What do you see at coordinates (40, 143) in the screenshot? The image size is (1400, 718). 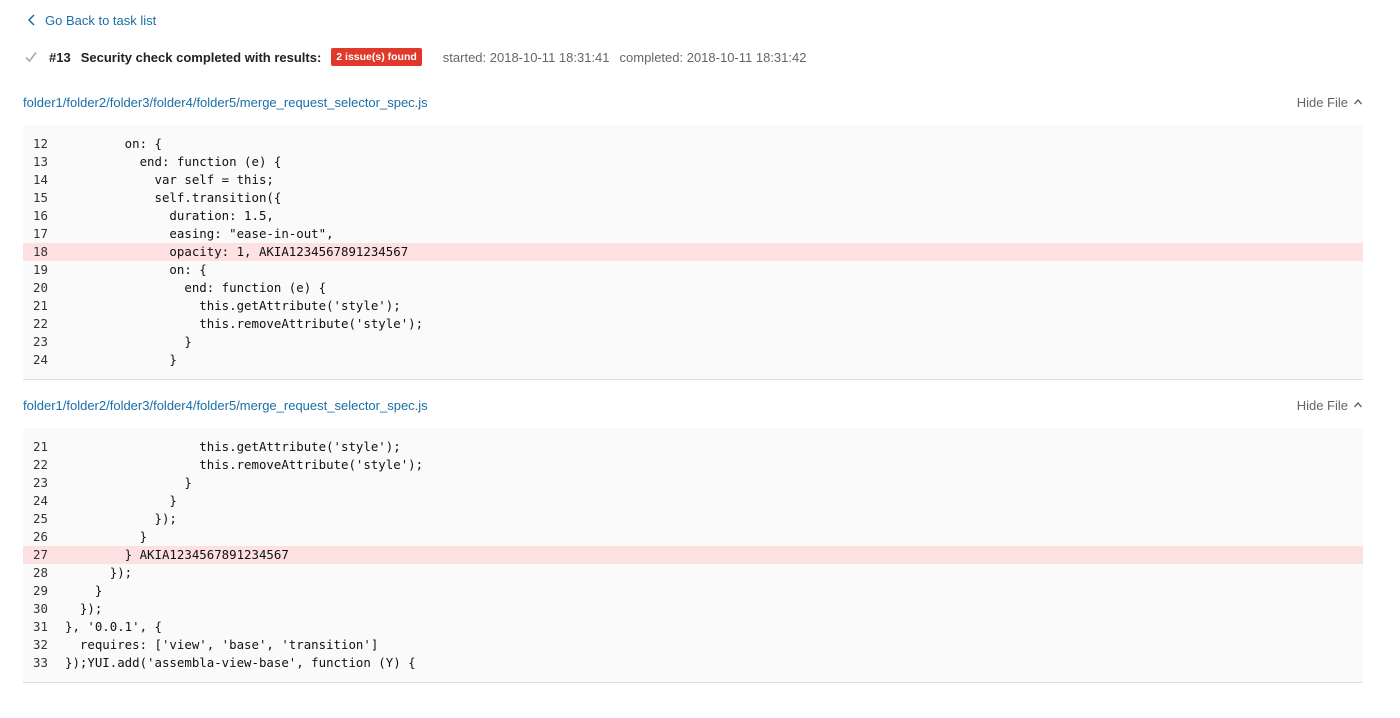 I see `line-number: 12` at bounding box center [40, 143].